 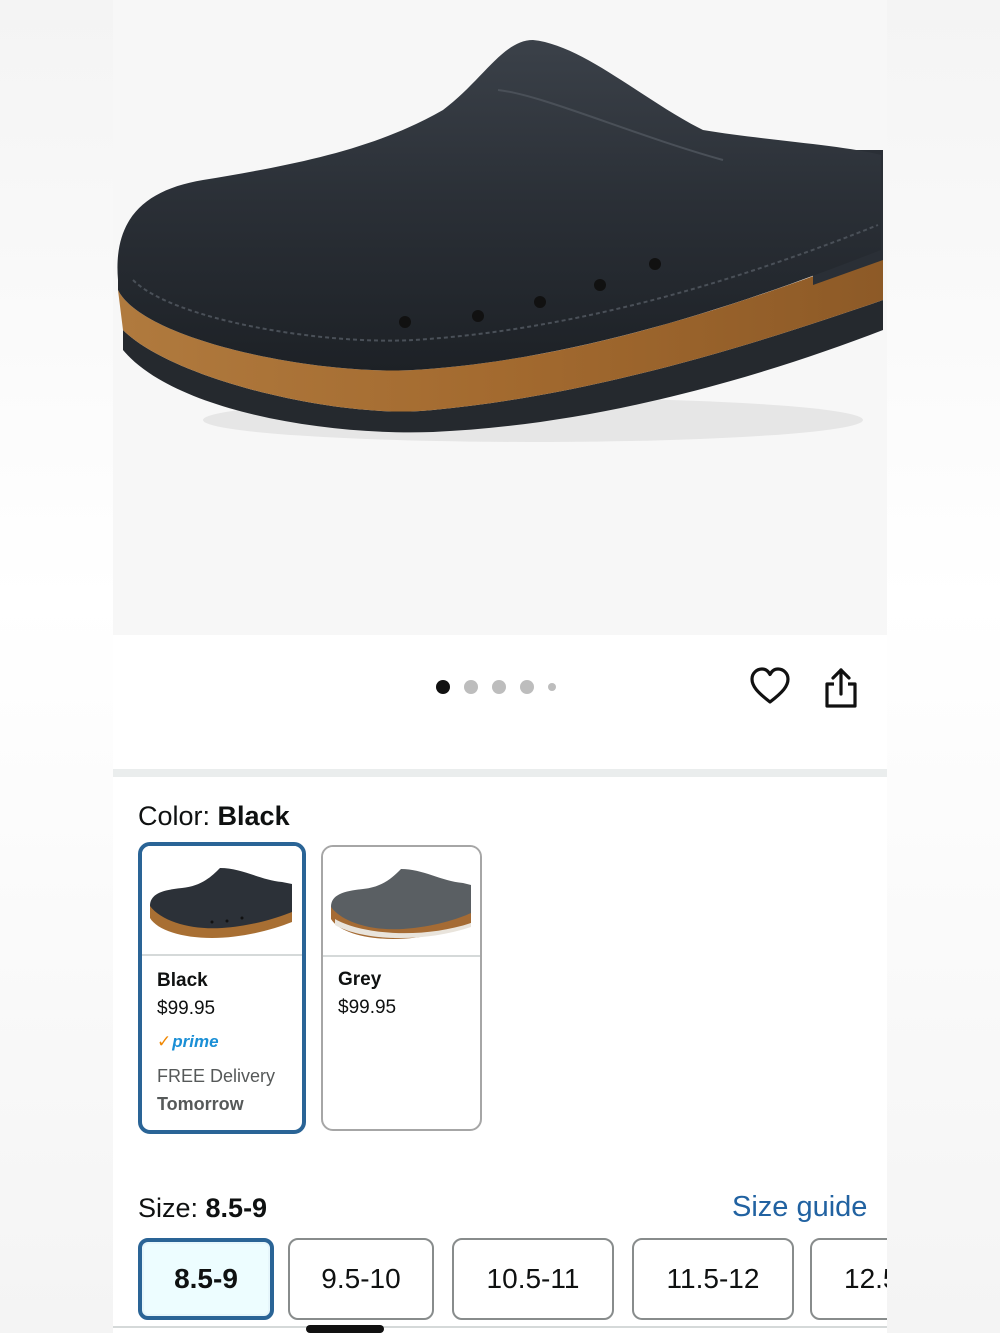 I want to click on favorite-button, so click(x=770, y=687).